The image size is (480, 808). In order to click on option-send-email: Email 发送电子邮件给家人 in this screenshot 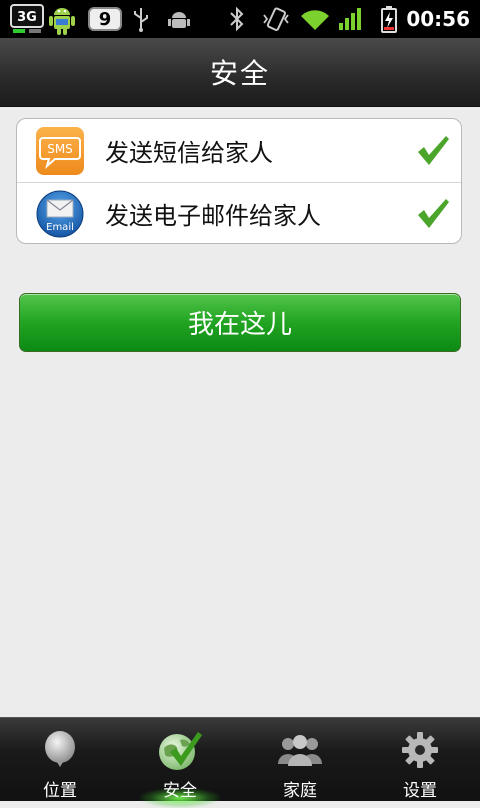, I will do `click(239, 212)`.